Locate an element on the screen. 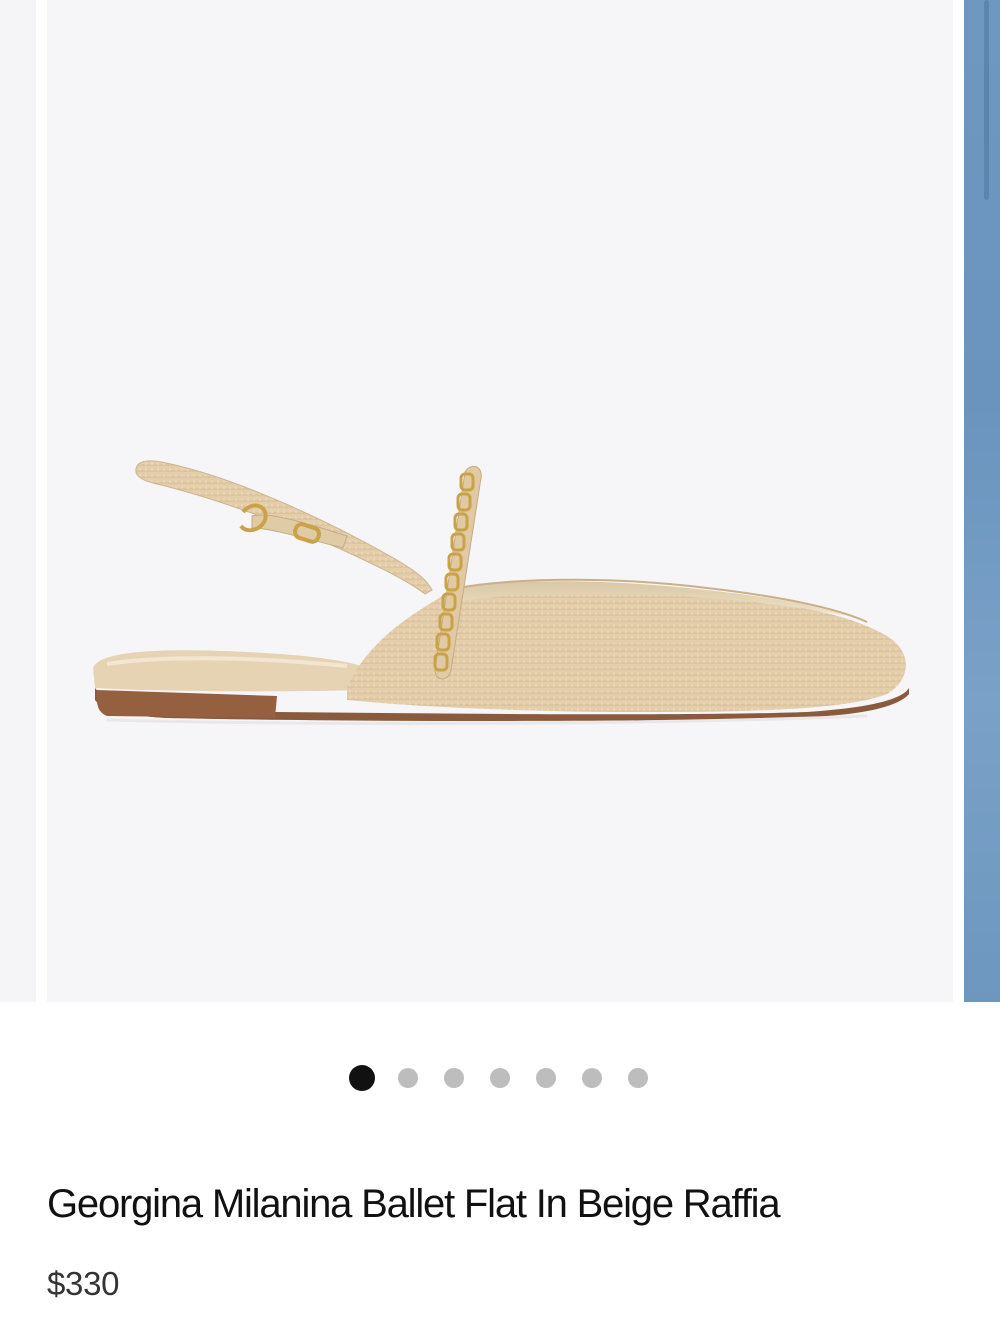  scroll-indicator is located at coordinates (986, 100).